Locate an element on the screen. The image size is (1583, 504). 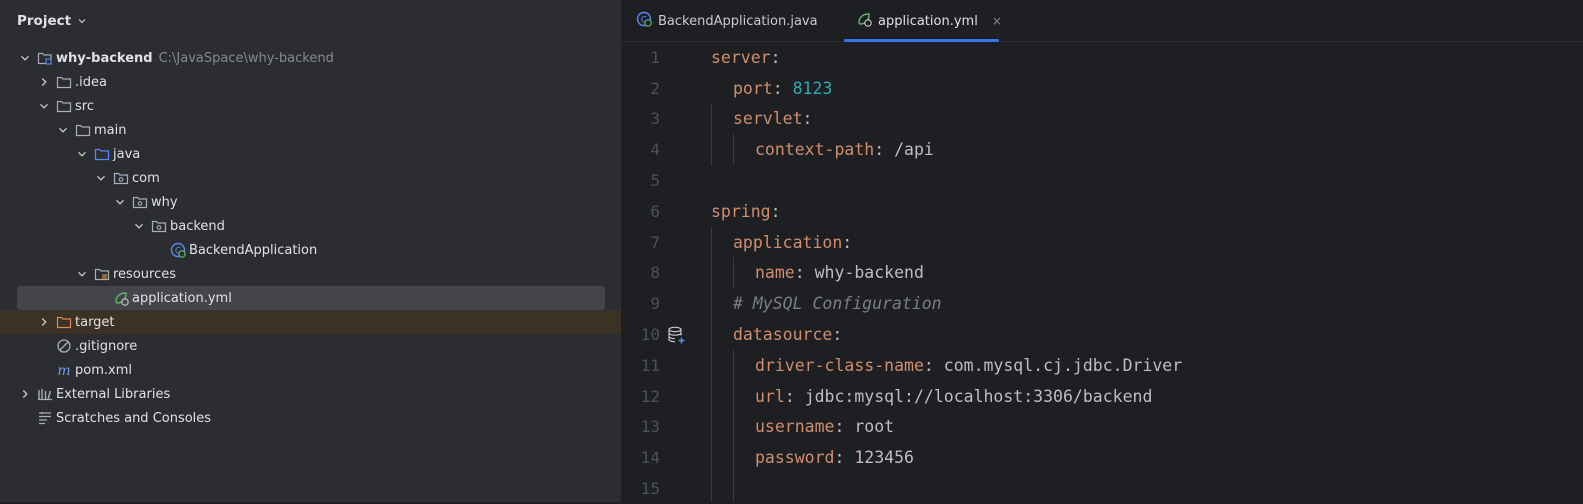
code-text: server: is located at coordinates (746, 57).